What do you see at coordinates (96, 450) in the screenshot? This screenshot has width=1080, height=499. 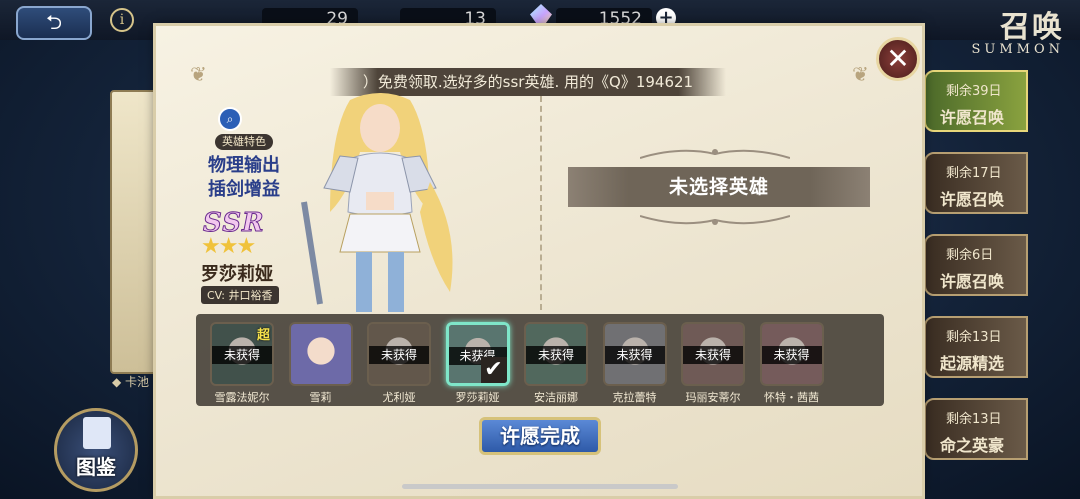 I see `codex-button: 图鉴` at bounding box center [96, 450].